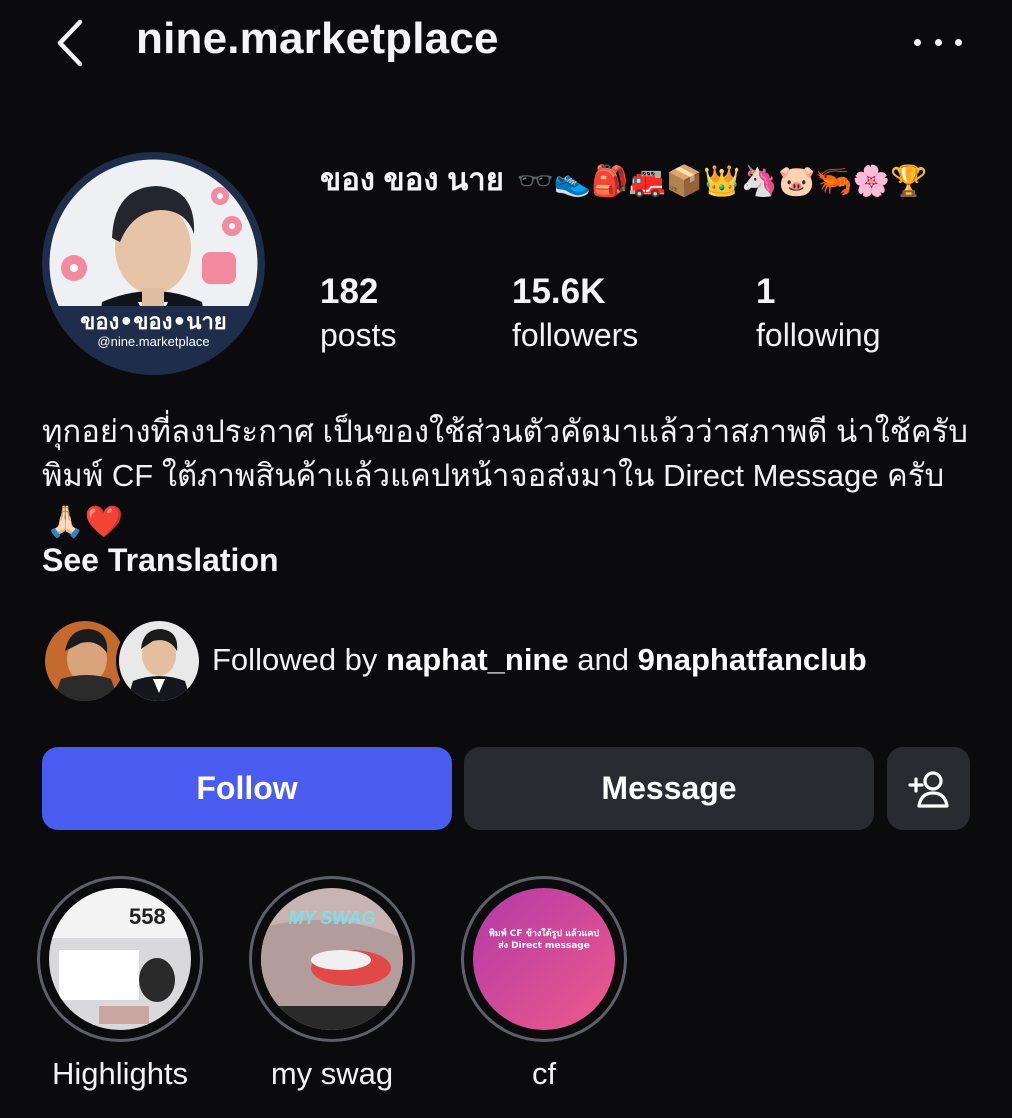  Describe the element at coordinates (818, 313) in the screenshot. I see `following-stat: 1 following` at that location.